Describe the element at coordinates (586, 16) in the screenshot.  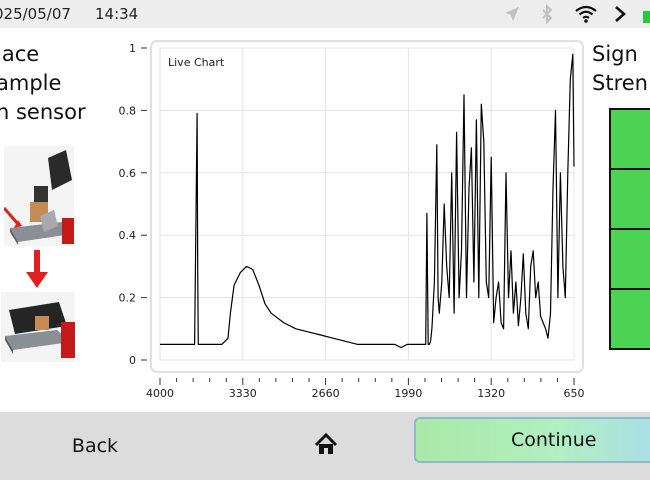
I see `wifi-icon` at that location.